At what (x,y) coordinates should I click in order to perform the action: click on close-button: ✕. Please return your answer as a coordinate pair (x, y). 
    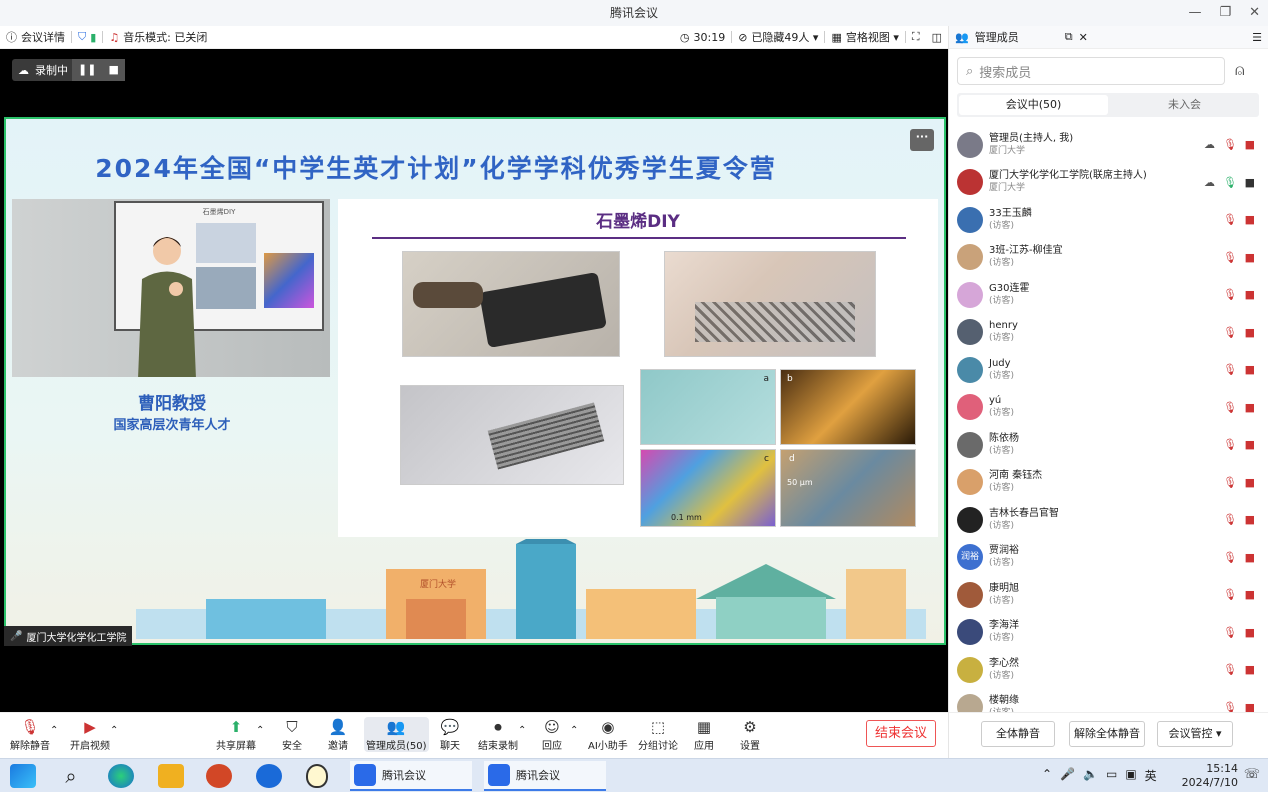
    Looking at the image, I should click on (1254, 13).